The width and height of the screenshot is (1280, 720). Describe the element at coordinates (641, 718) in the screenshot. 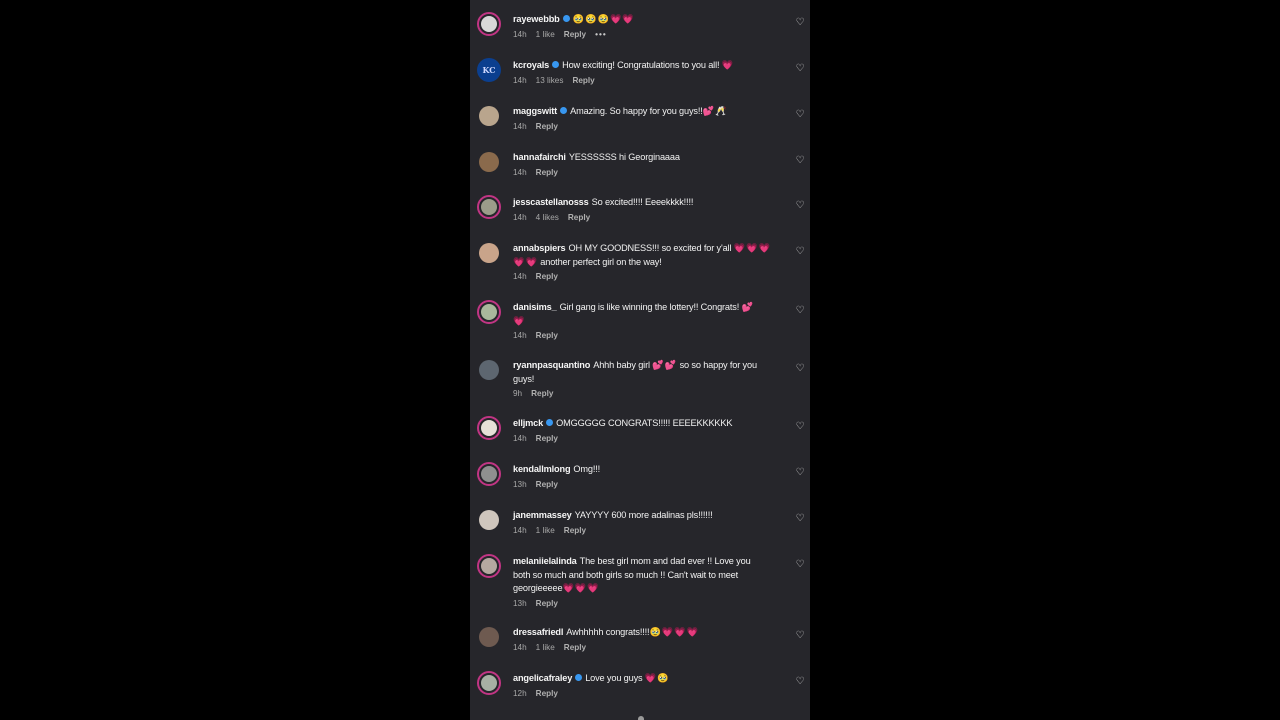

I see `scroll-indicator` at that location.